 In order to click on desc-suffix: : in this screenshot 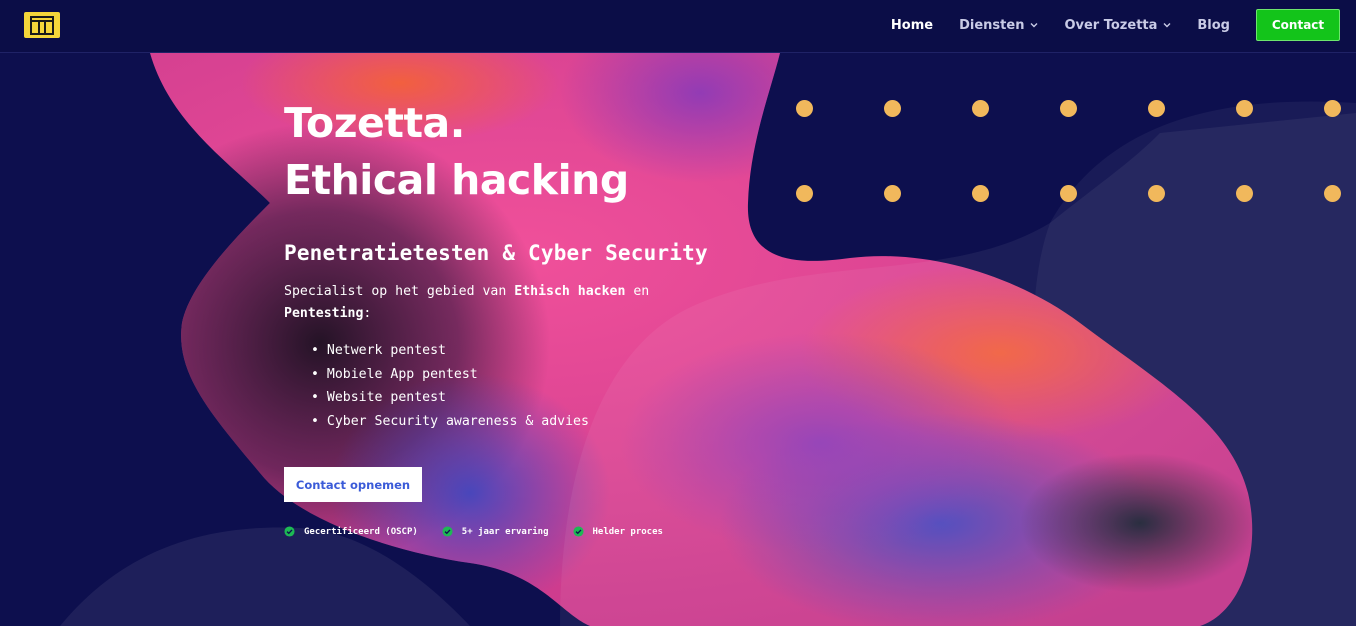, I will do `click(367, 313)`.